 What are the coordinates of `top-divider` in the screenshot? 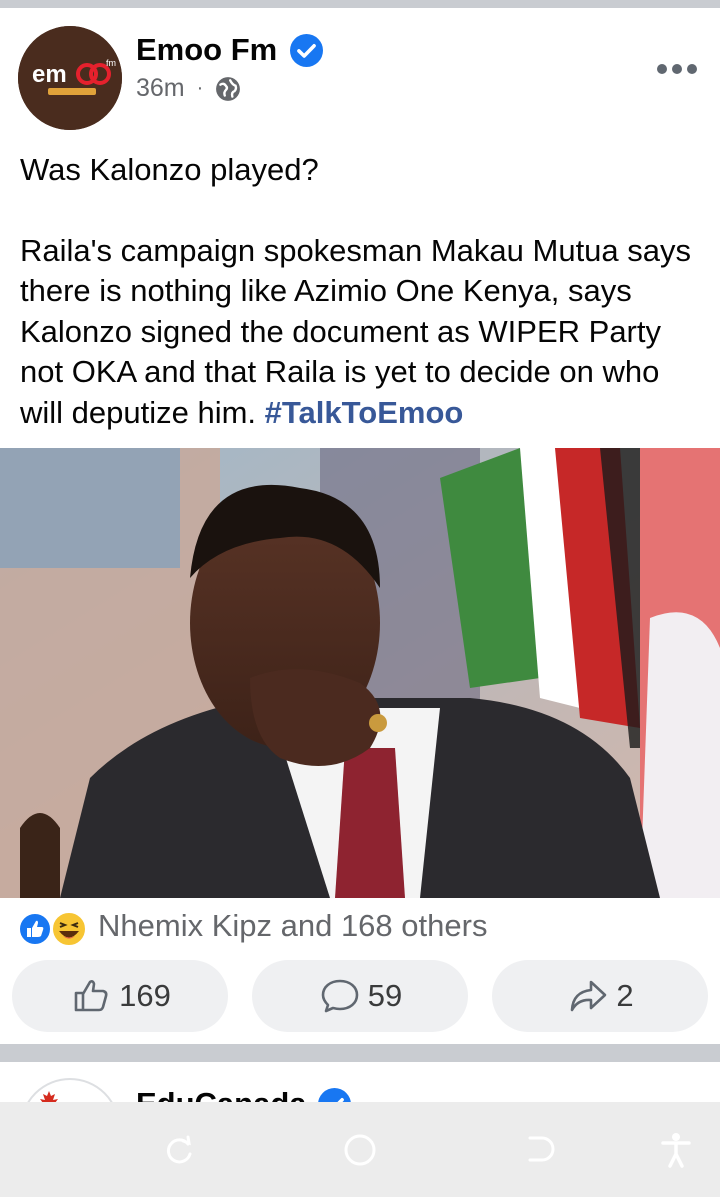 It's located at (360, 4).